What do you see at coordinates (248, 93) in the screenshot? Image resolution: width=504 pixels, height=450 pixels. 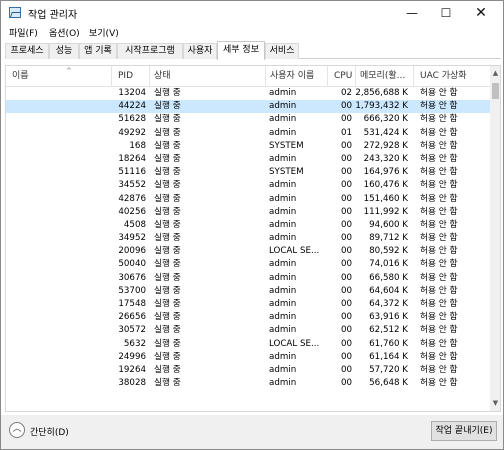 I see `table-row: 13204 실행 중 admin 02 2,856,688 K 허용 안 함` at bounding box center [248, 93].